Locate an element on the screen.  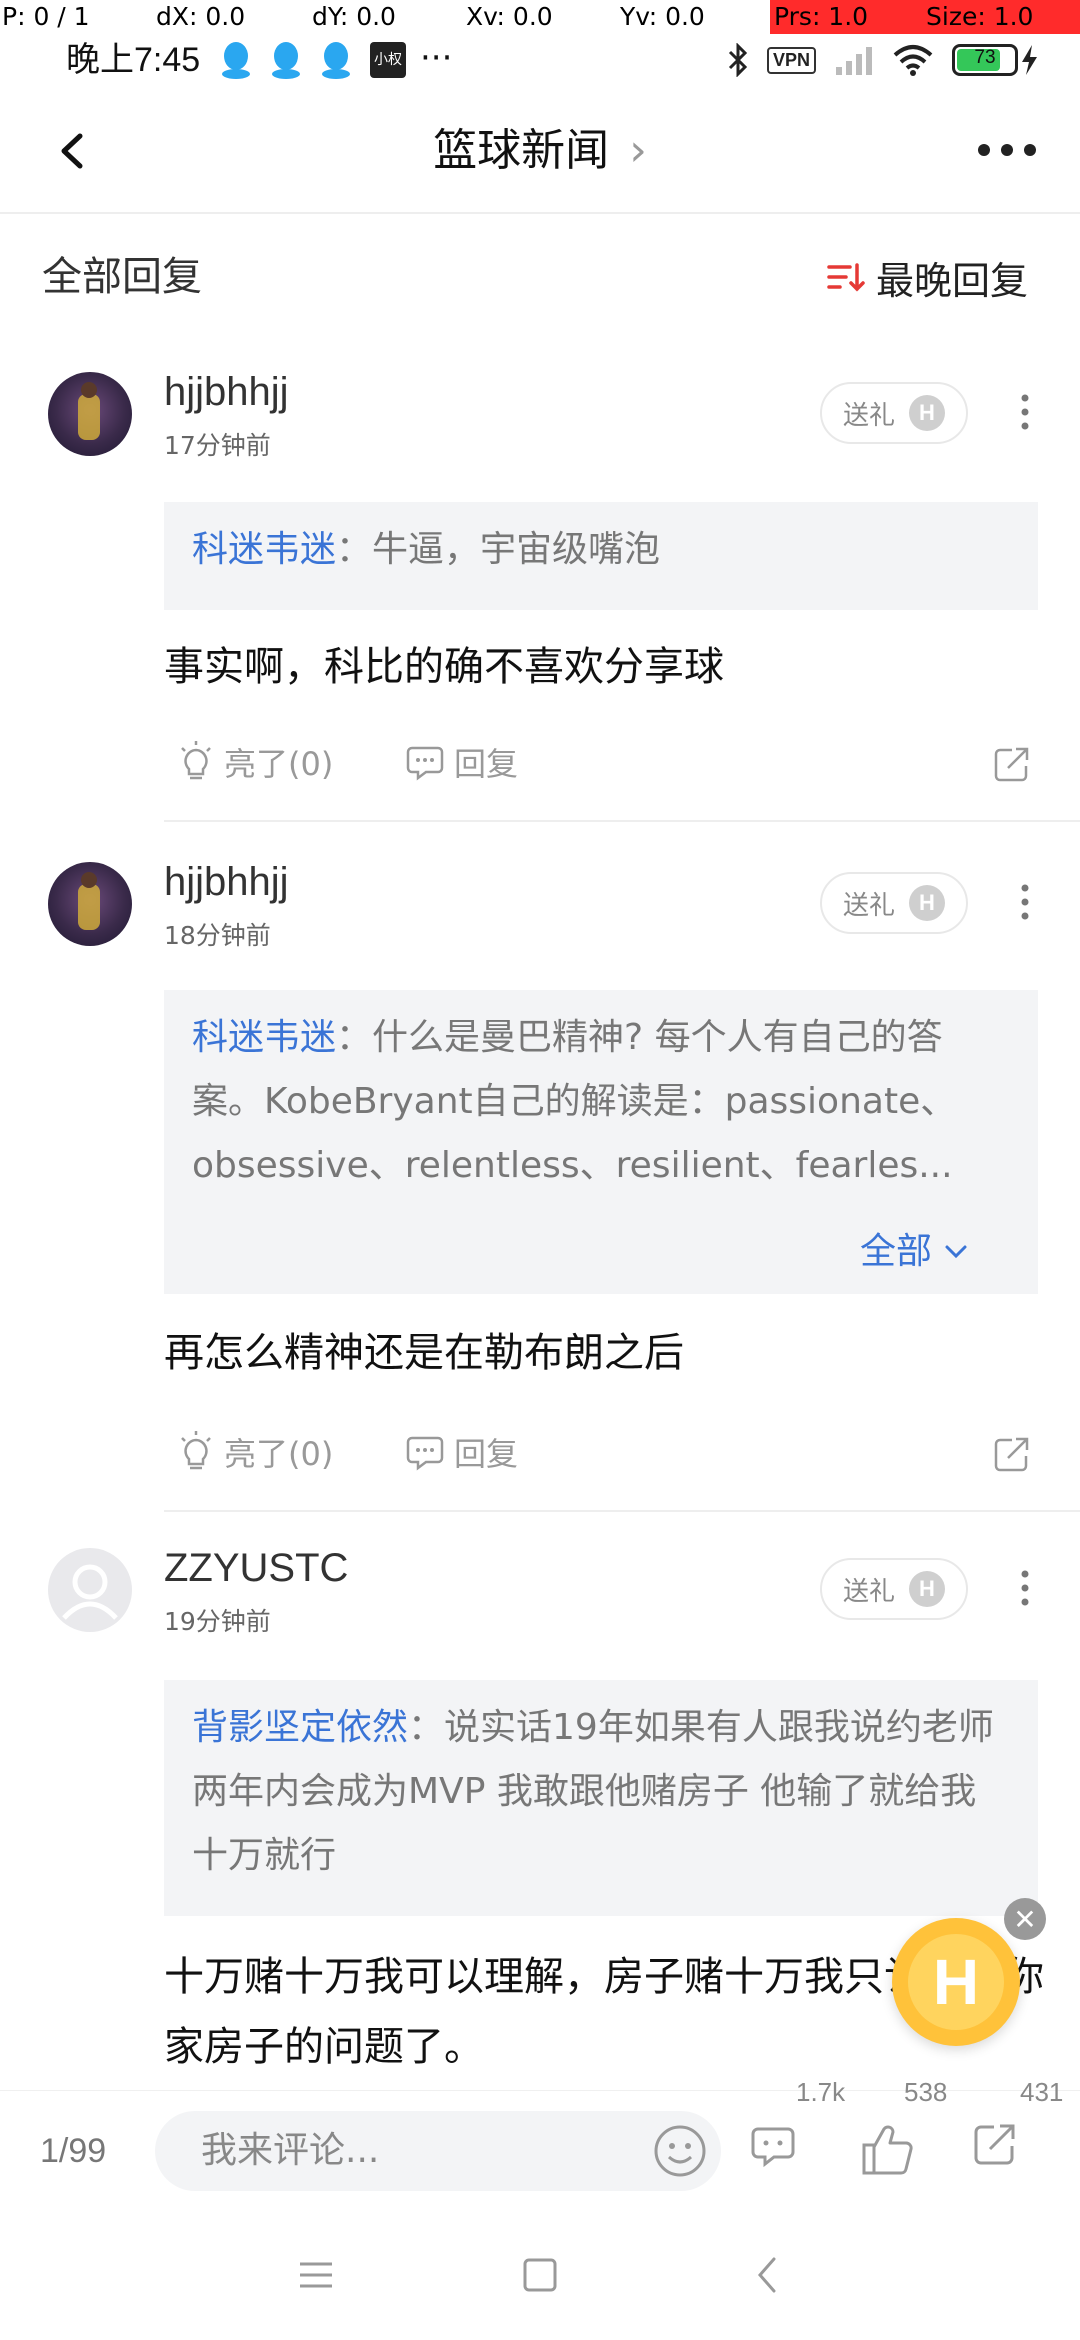
comments-button: 1.7k is located at coordinates (796, 2129).